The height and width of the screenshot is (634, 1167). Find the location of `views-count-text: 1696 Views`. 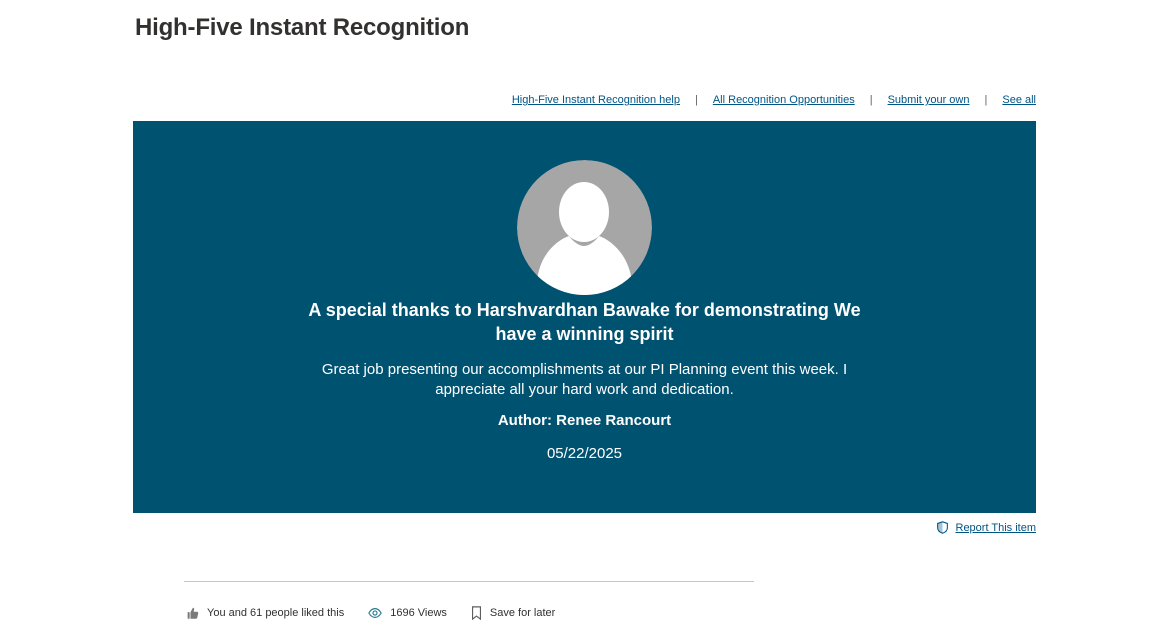

views-count-text: 1696 Views is located at coordinates (418, 613).